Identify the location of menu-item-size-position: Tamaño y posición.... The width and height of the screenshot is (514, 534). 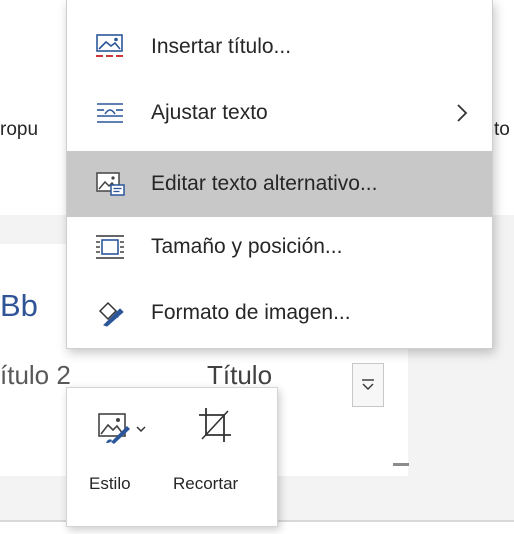
(279, 247).